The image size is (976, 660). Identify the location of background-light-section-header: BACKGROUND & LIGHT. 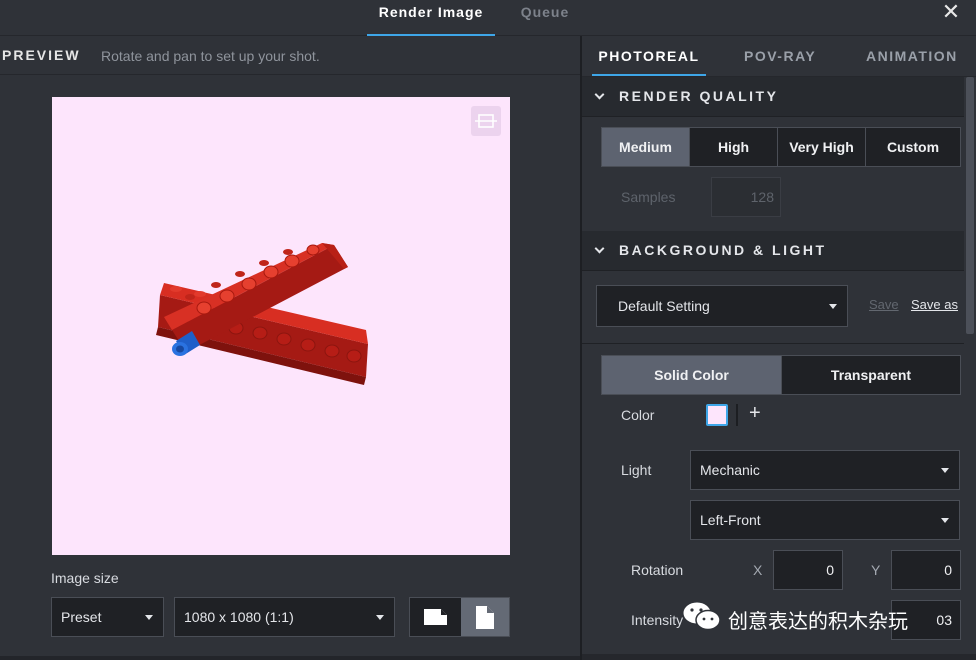
(773, 251).